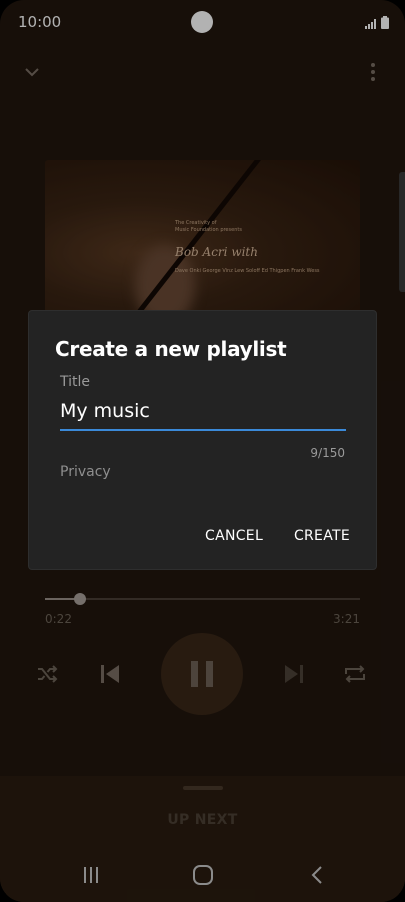 Image resolution: width=405 pixels, height=902 pixels. What do you see at coordinates (234, 536) in the screenshot?
I see `cancel-button: CANCEL` at bounding box center [234, 536].